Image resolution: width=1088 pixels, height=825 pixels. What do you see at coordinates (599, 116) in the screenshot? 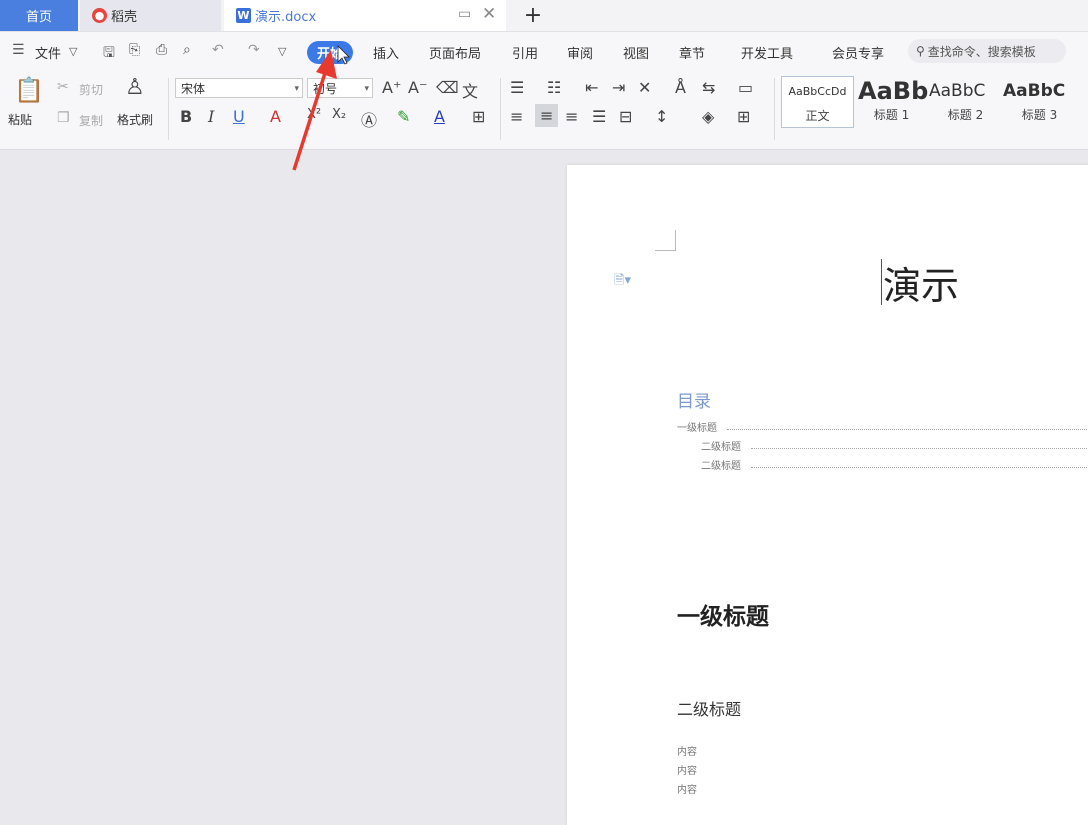
I see `justify-icon: ☰` at bounding box center [599, 116].